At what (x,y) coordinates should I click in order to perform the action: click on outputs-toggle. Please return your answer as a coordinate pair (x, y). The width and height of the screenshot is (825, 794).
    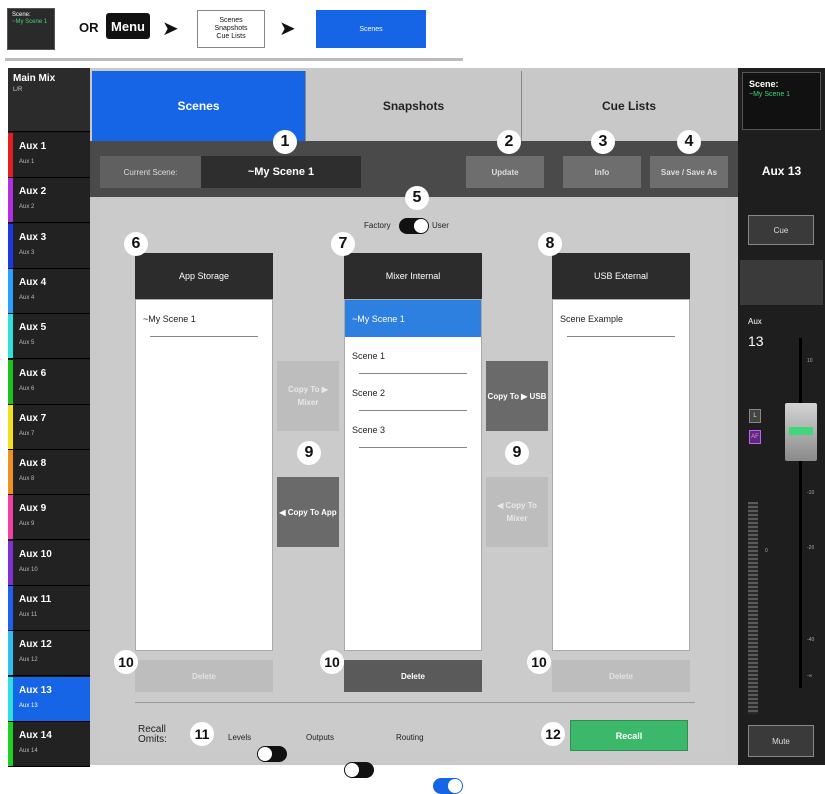
    Looking at the image, I should click on (359, 770).